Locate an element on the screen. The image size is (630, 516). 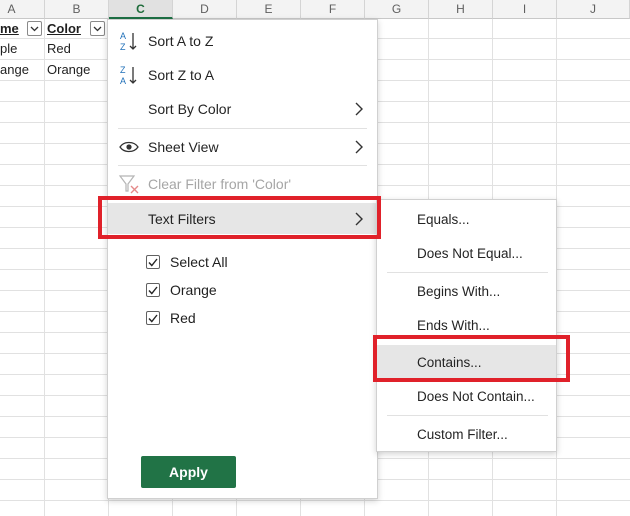
column-label: D is located at coordinates (204, 9).